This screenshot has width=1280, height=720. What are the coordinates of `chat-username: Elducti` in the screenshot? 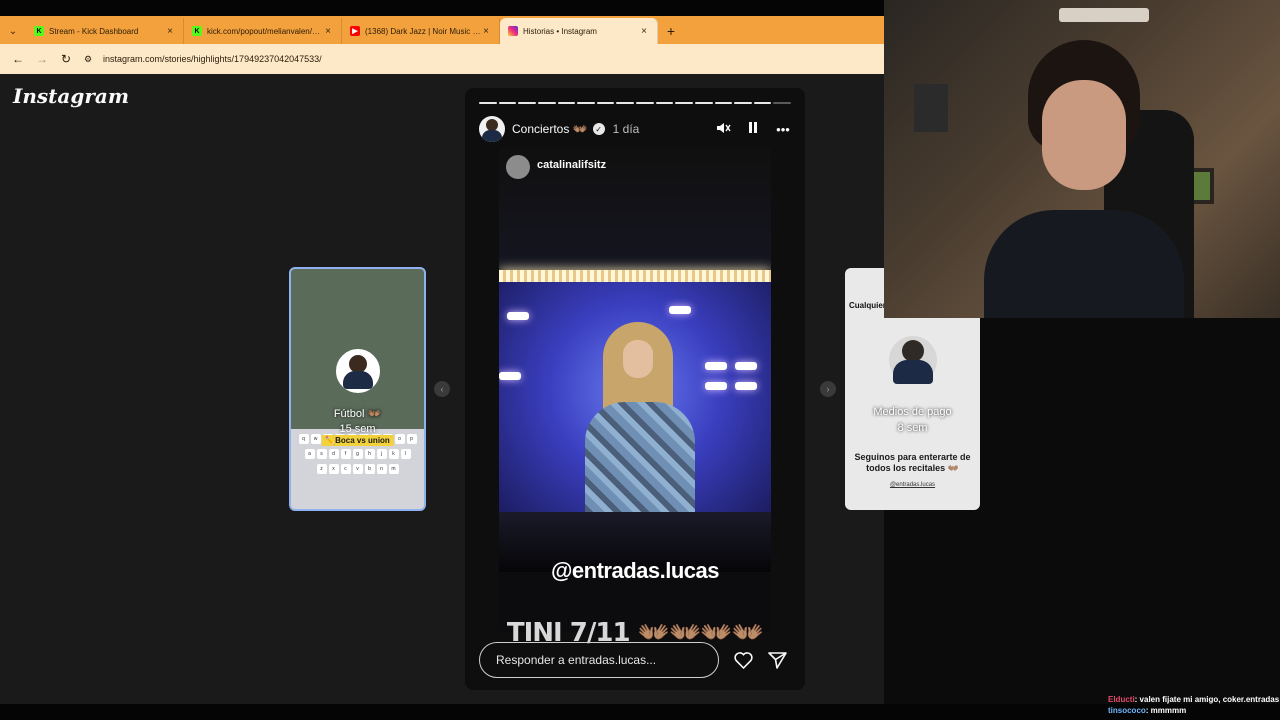 It's located at (1121, 699).